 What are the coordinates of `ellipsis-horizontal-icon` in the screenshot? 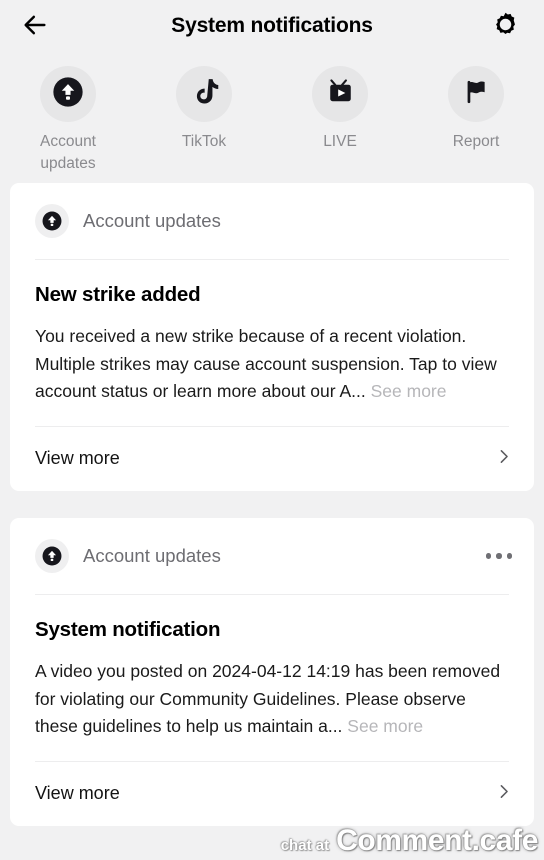 It's located at (499, 556).